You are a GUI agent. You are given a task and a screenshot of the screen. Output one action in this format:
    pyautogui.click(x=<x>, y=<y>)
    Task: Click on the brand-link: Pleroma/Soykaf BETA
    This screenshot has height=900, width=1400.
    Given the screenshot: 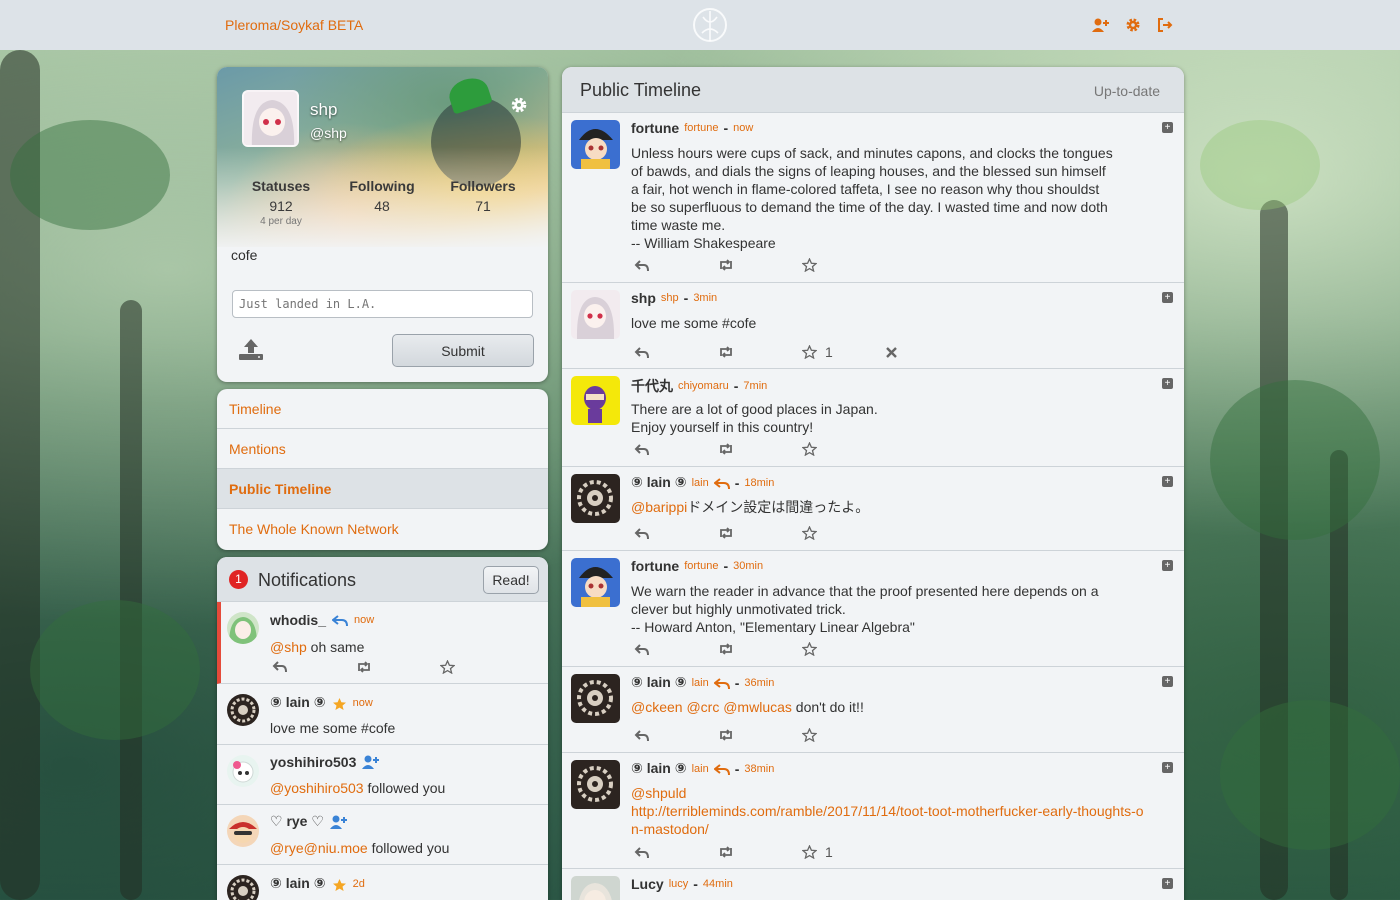 What is the action you would take?
    pyautogui.click(x=294, y=25)
    